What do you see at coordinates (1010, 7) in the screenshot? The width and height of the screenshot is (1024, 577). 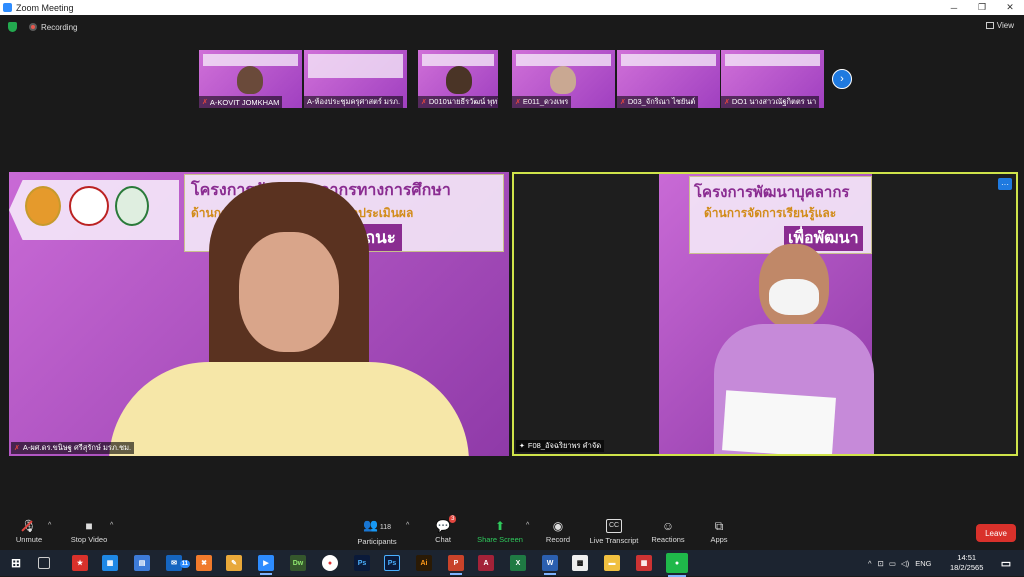 I see `close-button: ✕` at bounding box center [1010, 7].